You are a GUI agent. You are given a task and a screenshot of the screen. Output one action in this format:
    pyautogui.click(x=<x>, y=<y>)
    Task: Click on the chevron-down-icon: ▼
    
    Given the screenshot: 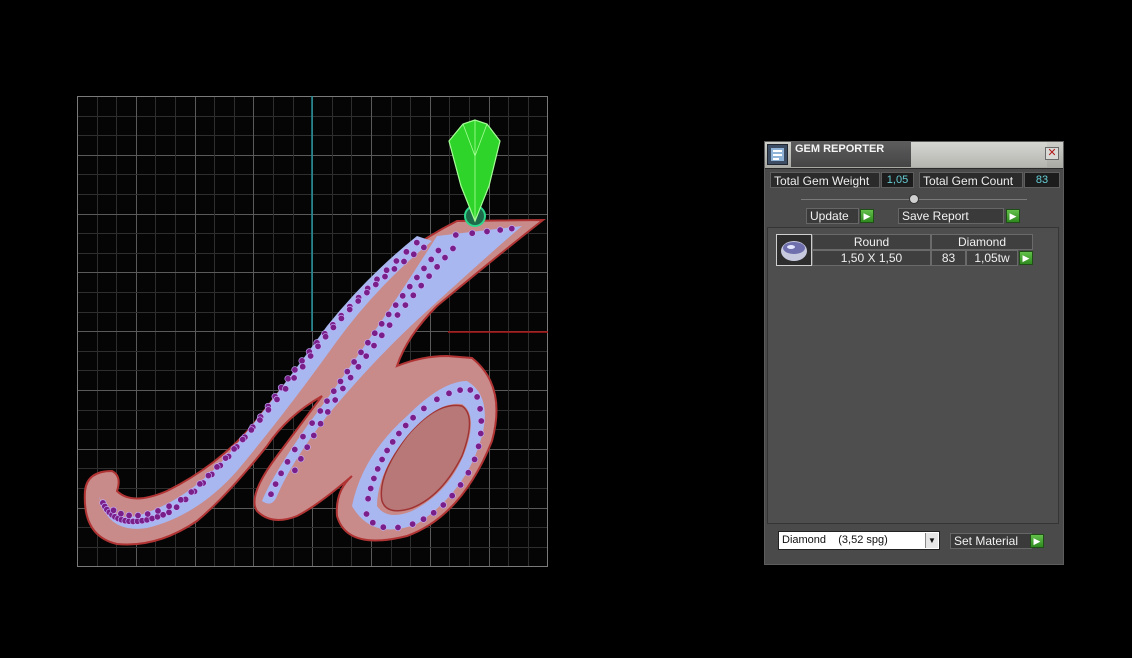 What is the action you would take?
    pyautogui.click(x=931, y=540)
    